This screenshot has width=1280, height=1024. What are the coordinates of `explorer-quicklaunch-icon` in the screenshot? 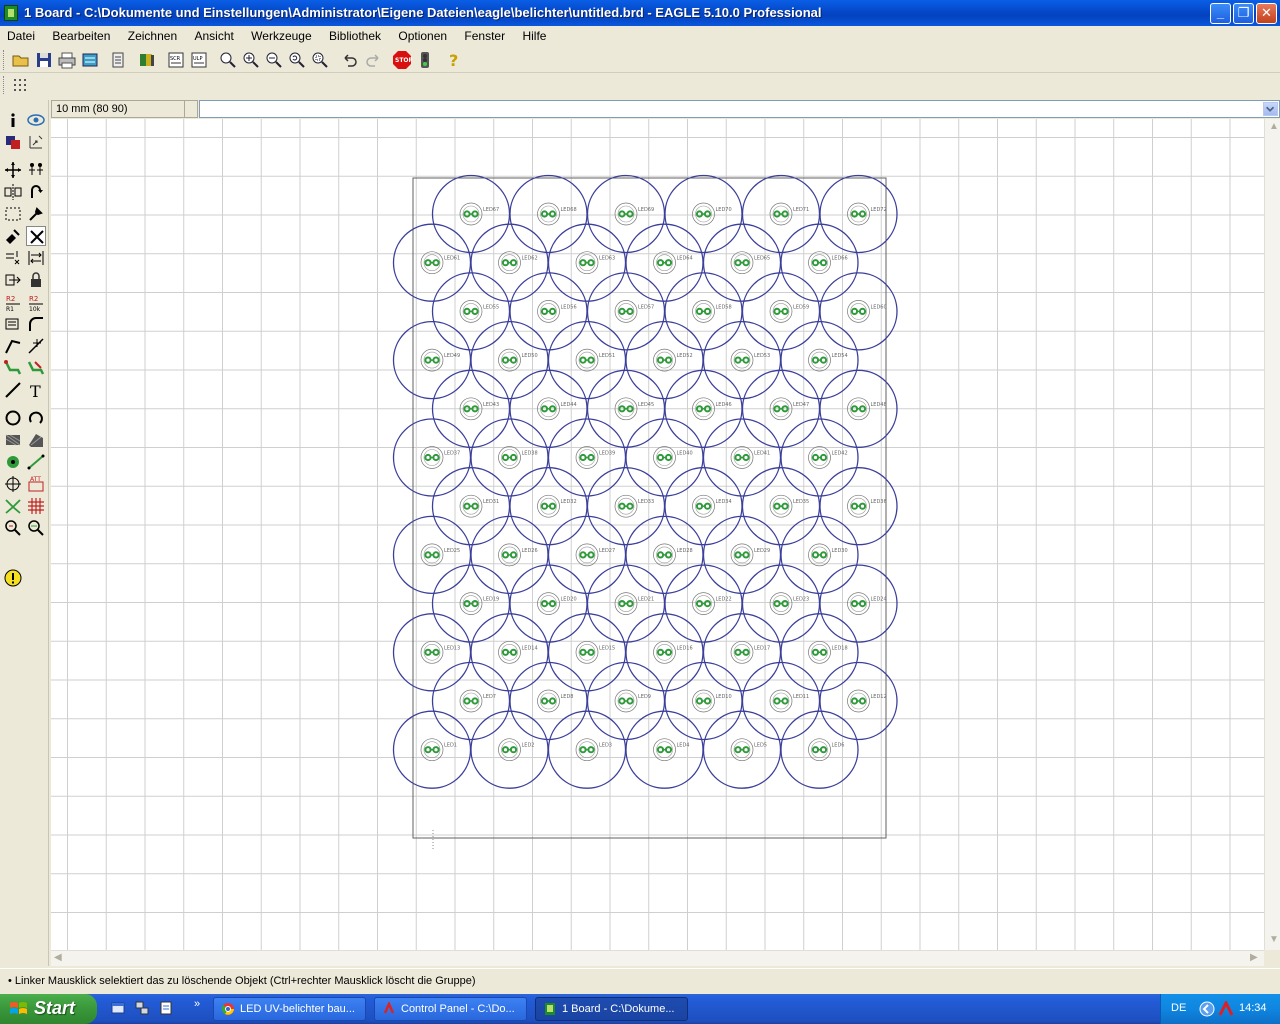 It's located at (118, 1008).